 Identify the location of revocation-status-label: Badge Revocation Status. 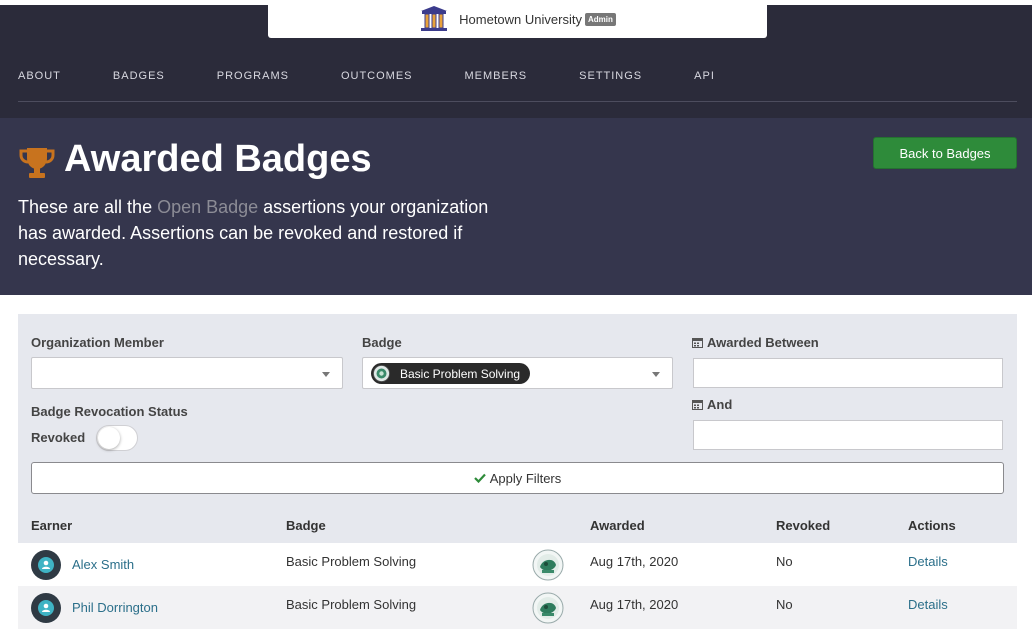
(109, 411).